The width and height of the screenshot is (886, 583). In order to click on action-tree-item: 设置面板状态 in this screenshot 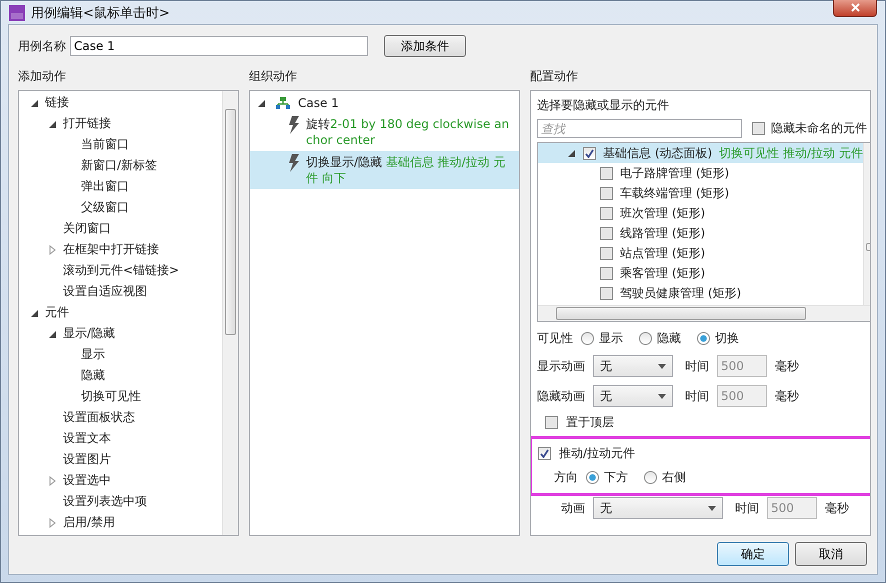, I will do `click(99, 417)`.